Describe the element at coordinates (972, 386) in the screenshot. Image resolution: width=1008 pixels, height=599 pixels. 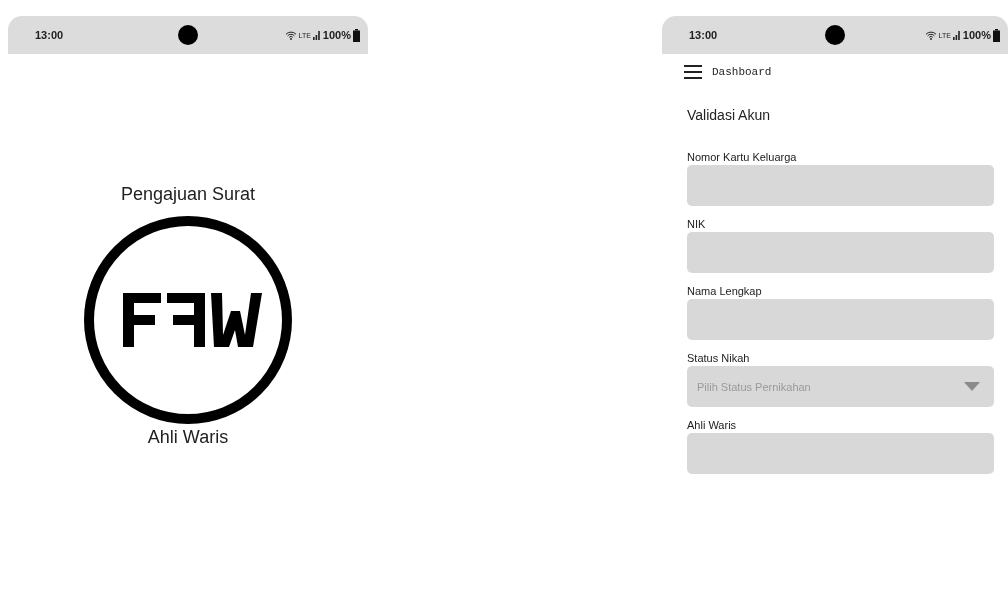
I see `caret-icon` at that location.